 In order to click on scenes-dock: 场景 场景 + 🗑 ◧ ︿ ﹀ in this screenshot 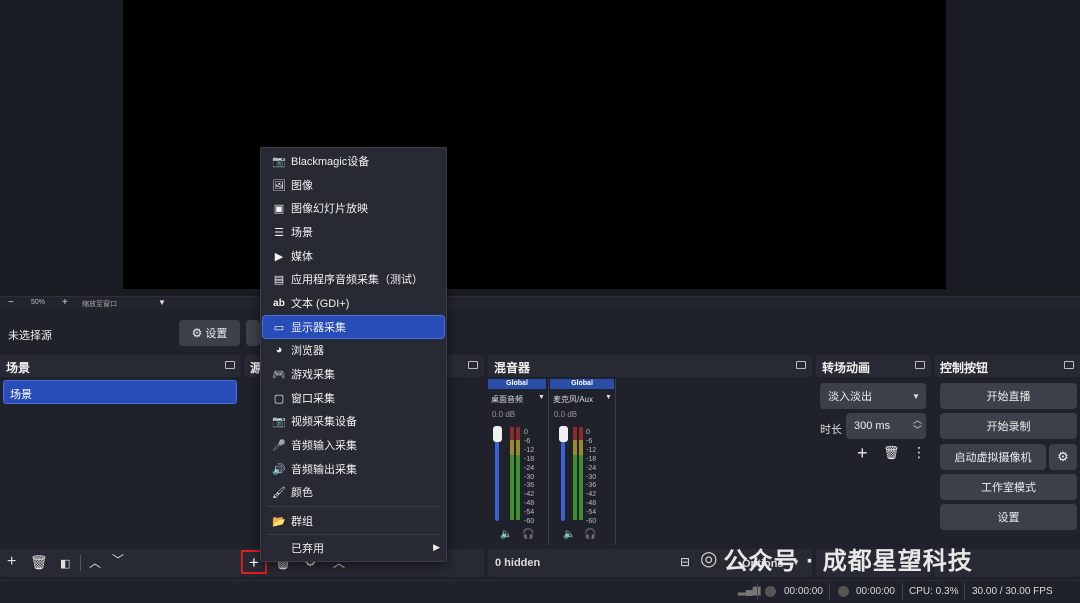, I will do `click(120, 466)`.